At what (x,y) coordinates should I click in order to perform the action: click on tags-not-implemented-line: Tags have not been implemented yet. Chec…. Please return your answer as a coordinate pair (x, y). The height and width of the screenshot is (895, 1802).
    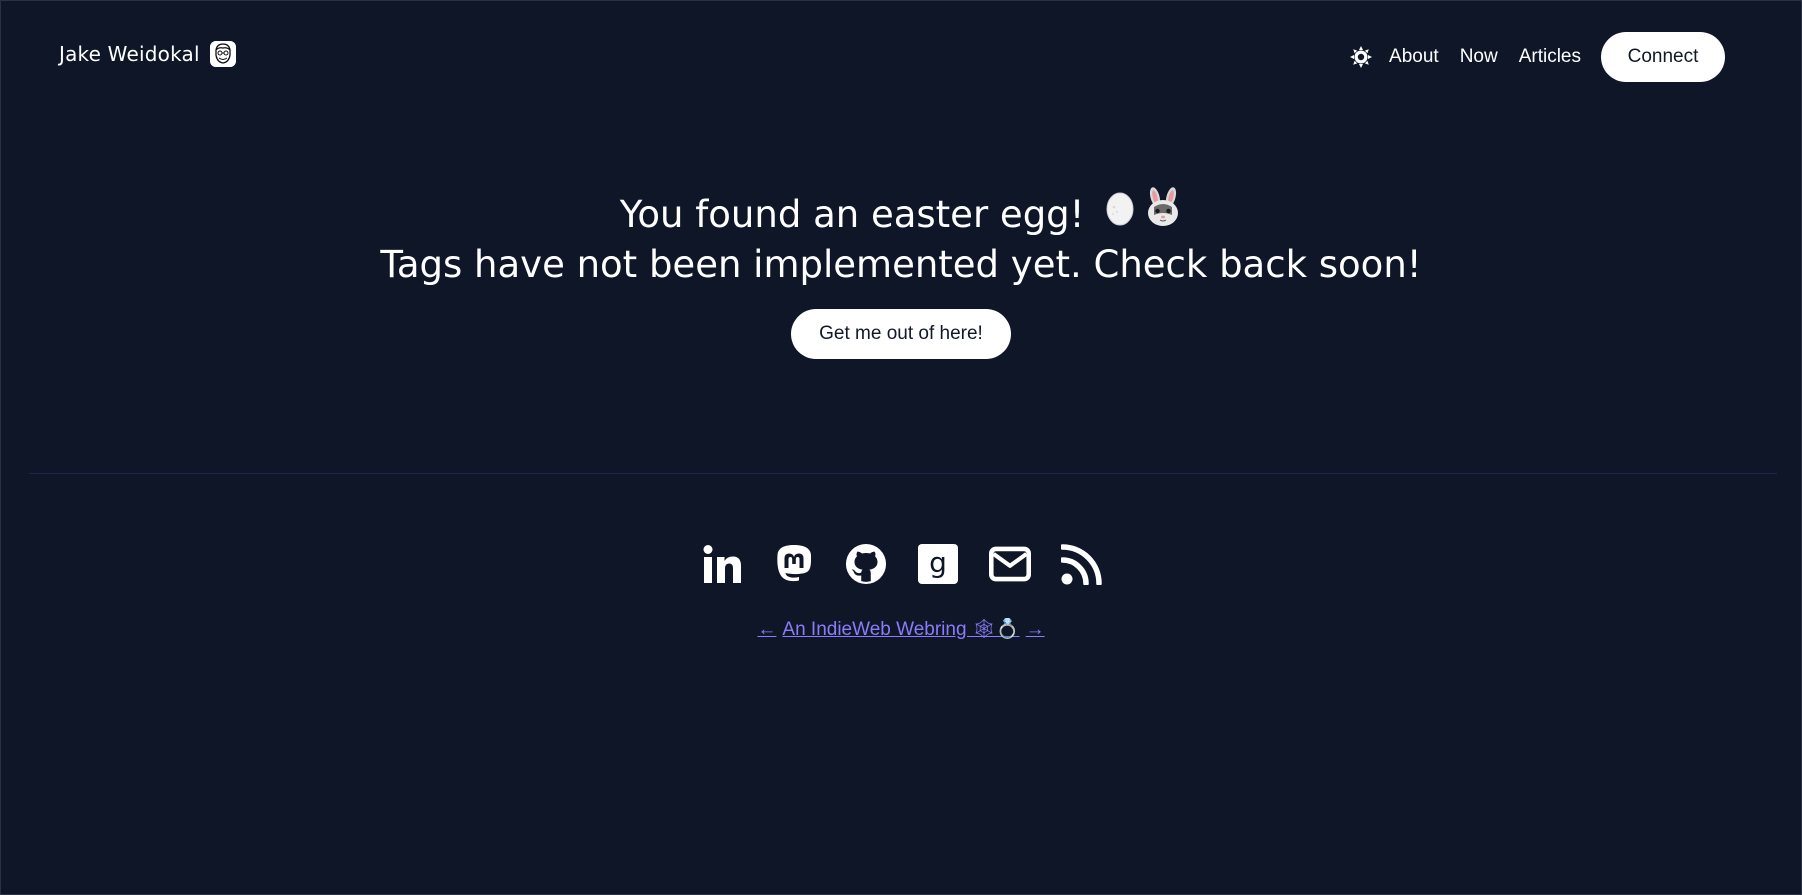
    Looking at the image, I should click on (901, 264).